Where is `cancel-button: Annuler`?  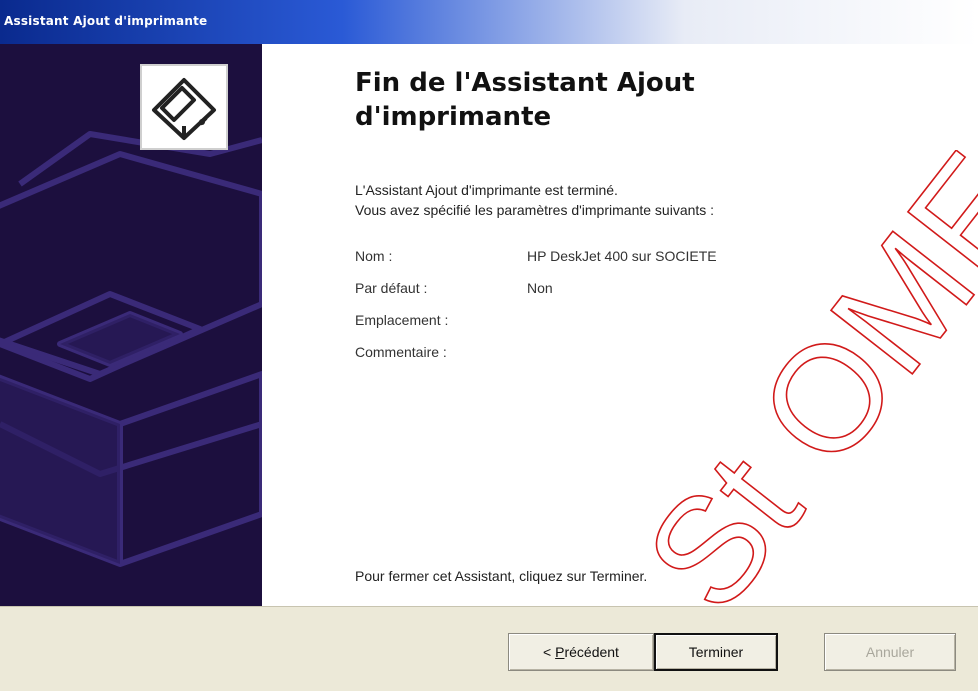 cancel-button: Annuler is located at coordinates (890, 652).